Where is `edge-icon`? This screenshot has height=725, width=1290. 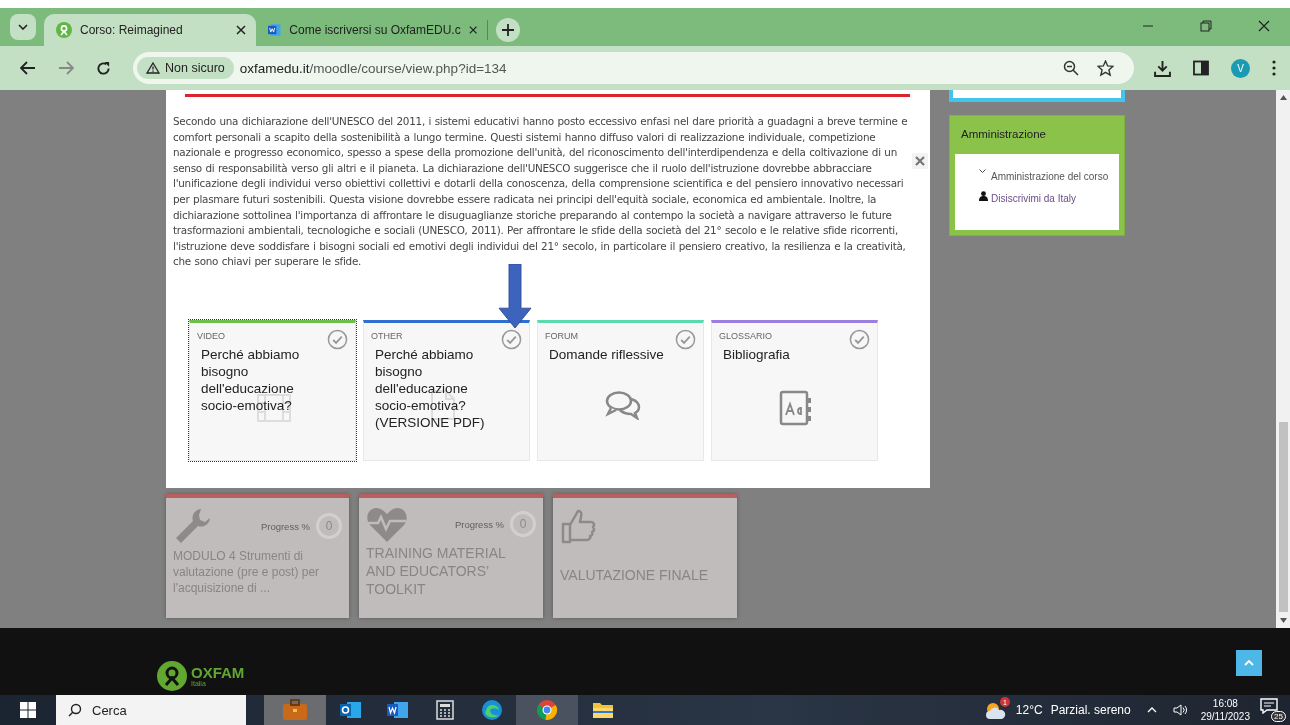
edge-icon is located at coordinates (491, 710).